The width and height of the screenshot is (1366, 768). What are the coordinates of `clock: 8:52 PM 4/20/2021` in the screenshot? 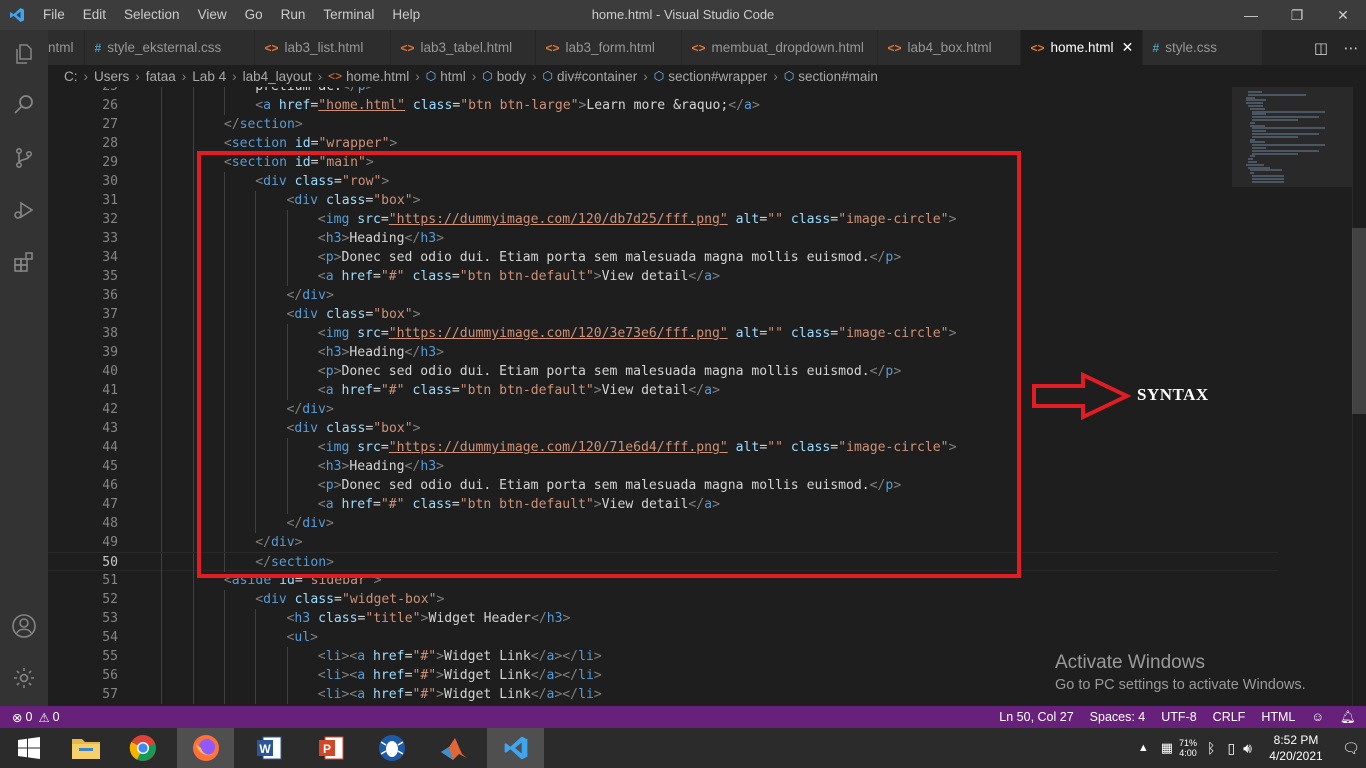 It's located at (1296, 748).